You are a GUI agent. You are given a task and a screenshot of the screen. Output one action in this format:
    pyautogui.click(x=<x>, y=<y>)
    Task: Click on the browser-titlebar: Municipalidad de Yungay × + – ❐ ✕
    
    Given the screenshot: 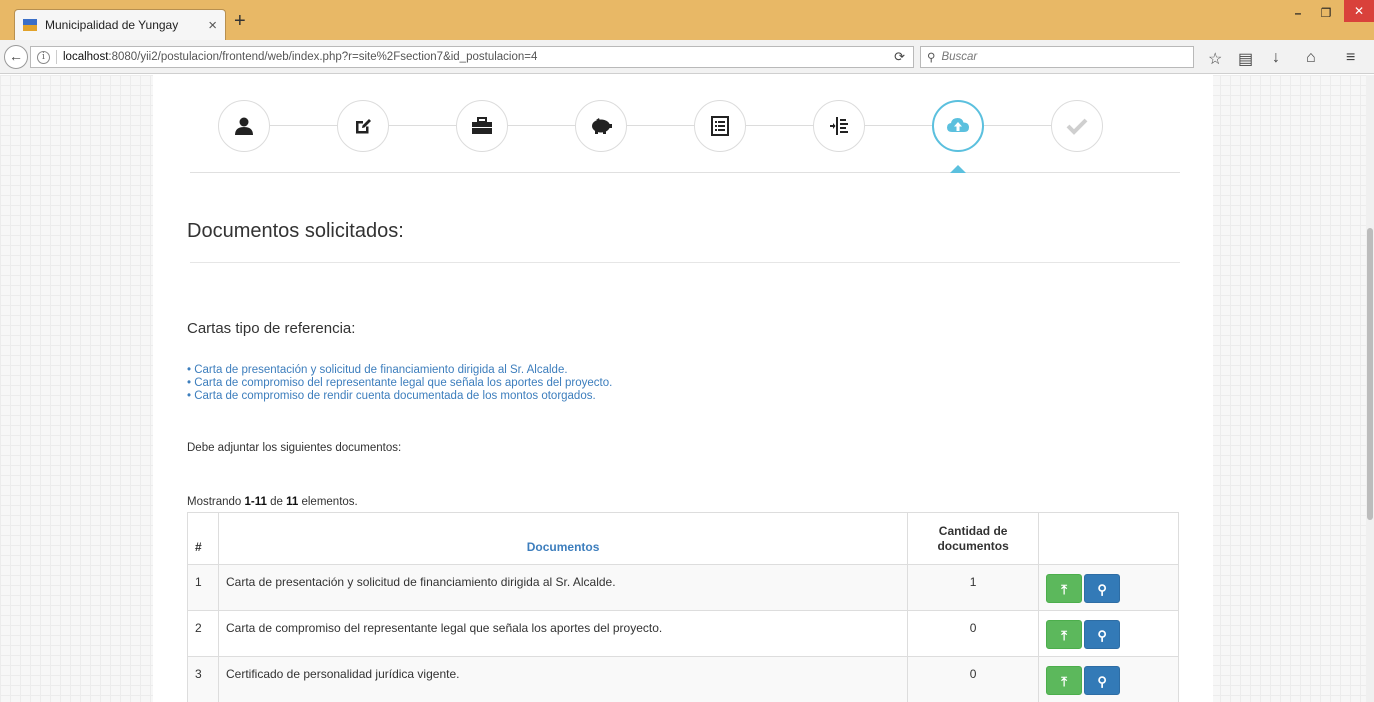 What is the action you would take?
    pyautogui.click(x=687, y=20)
    